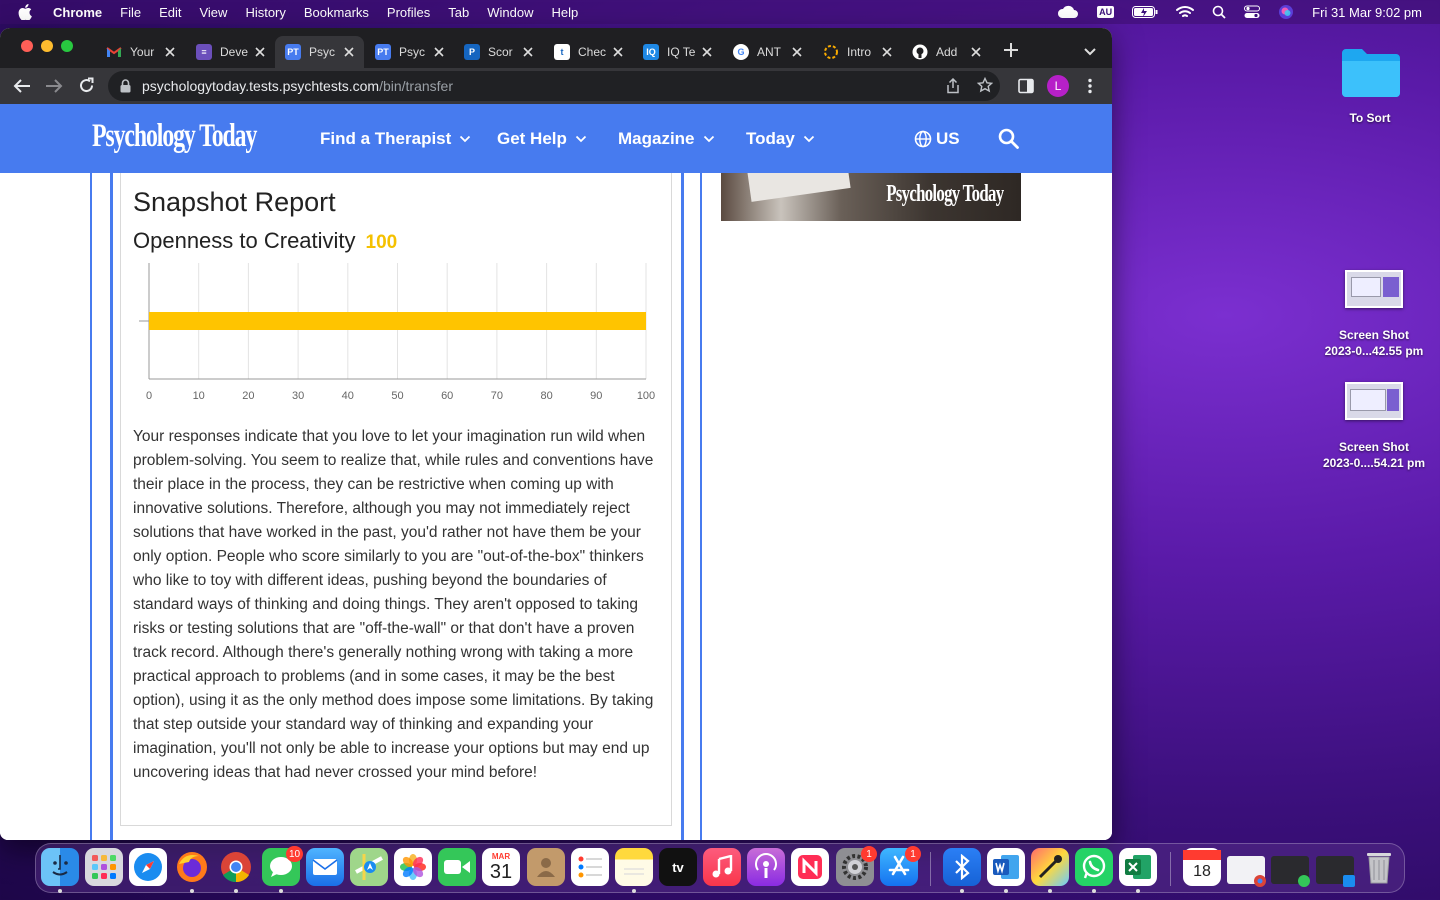 This screenshot has width=1440, height=900. I want to click on menu-bookmarks: Bookmarks, so click(336, 12).